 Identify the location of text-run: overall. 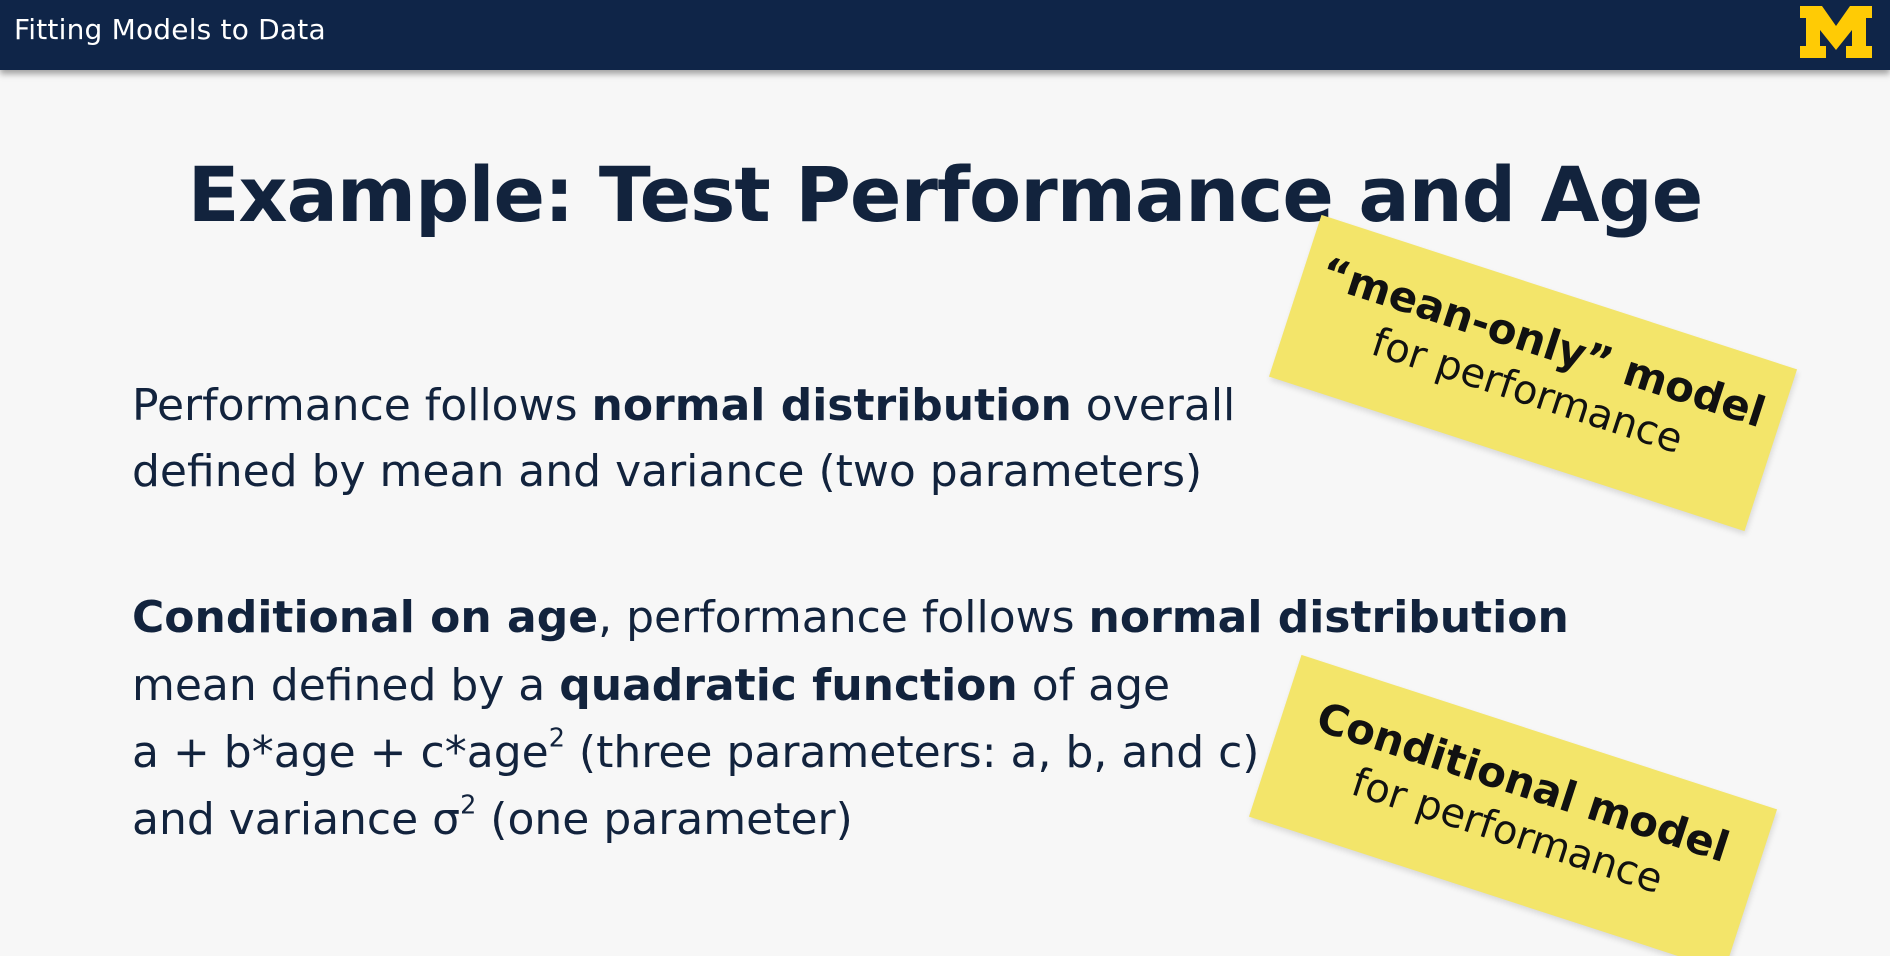
(1153, 405).